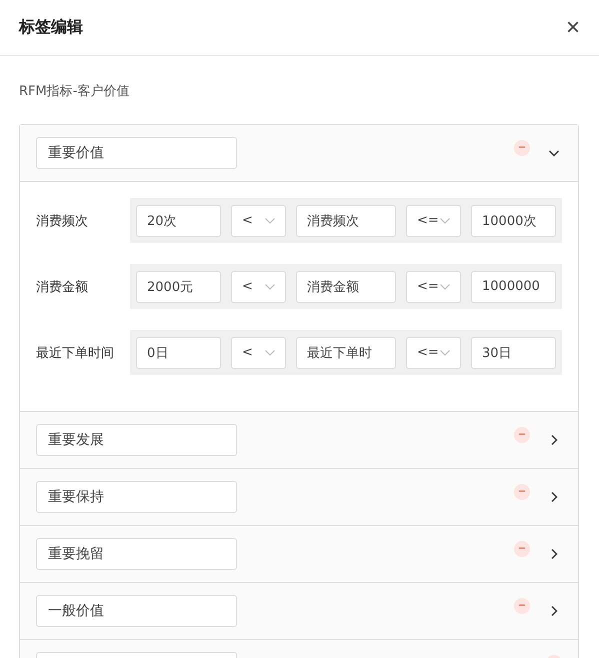 The width and height of the screenshot is (599, 658). I want to click on group-name-field: 重要价值, so click(136, 153).